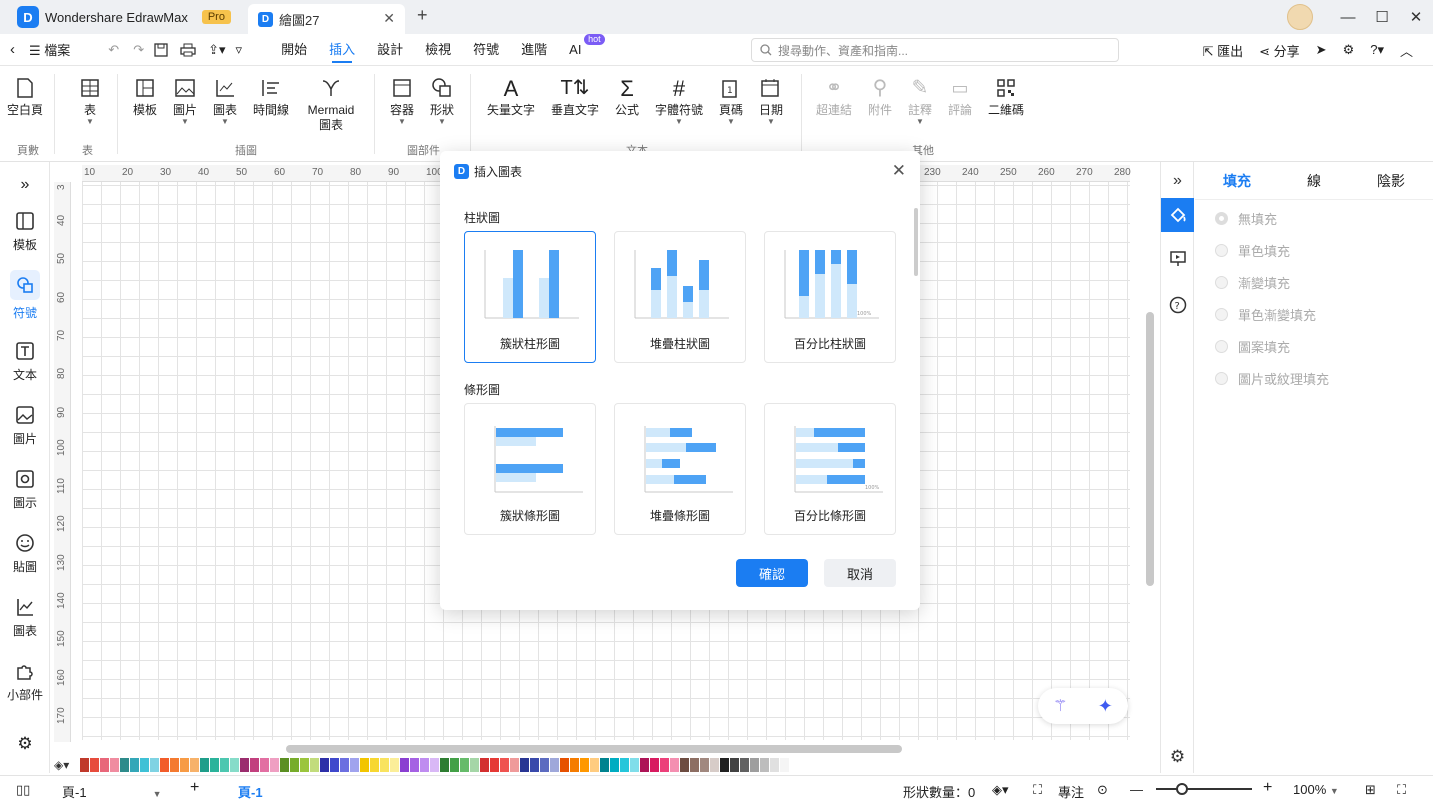  I want to click on maximize-icon: ☐, so click(1382, 17).